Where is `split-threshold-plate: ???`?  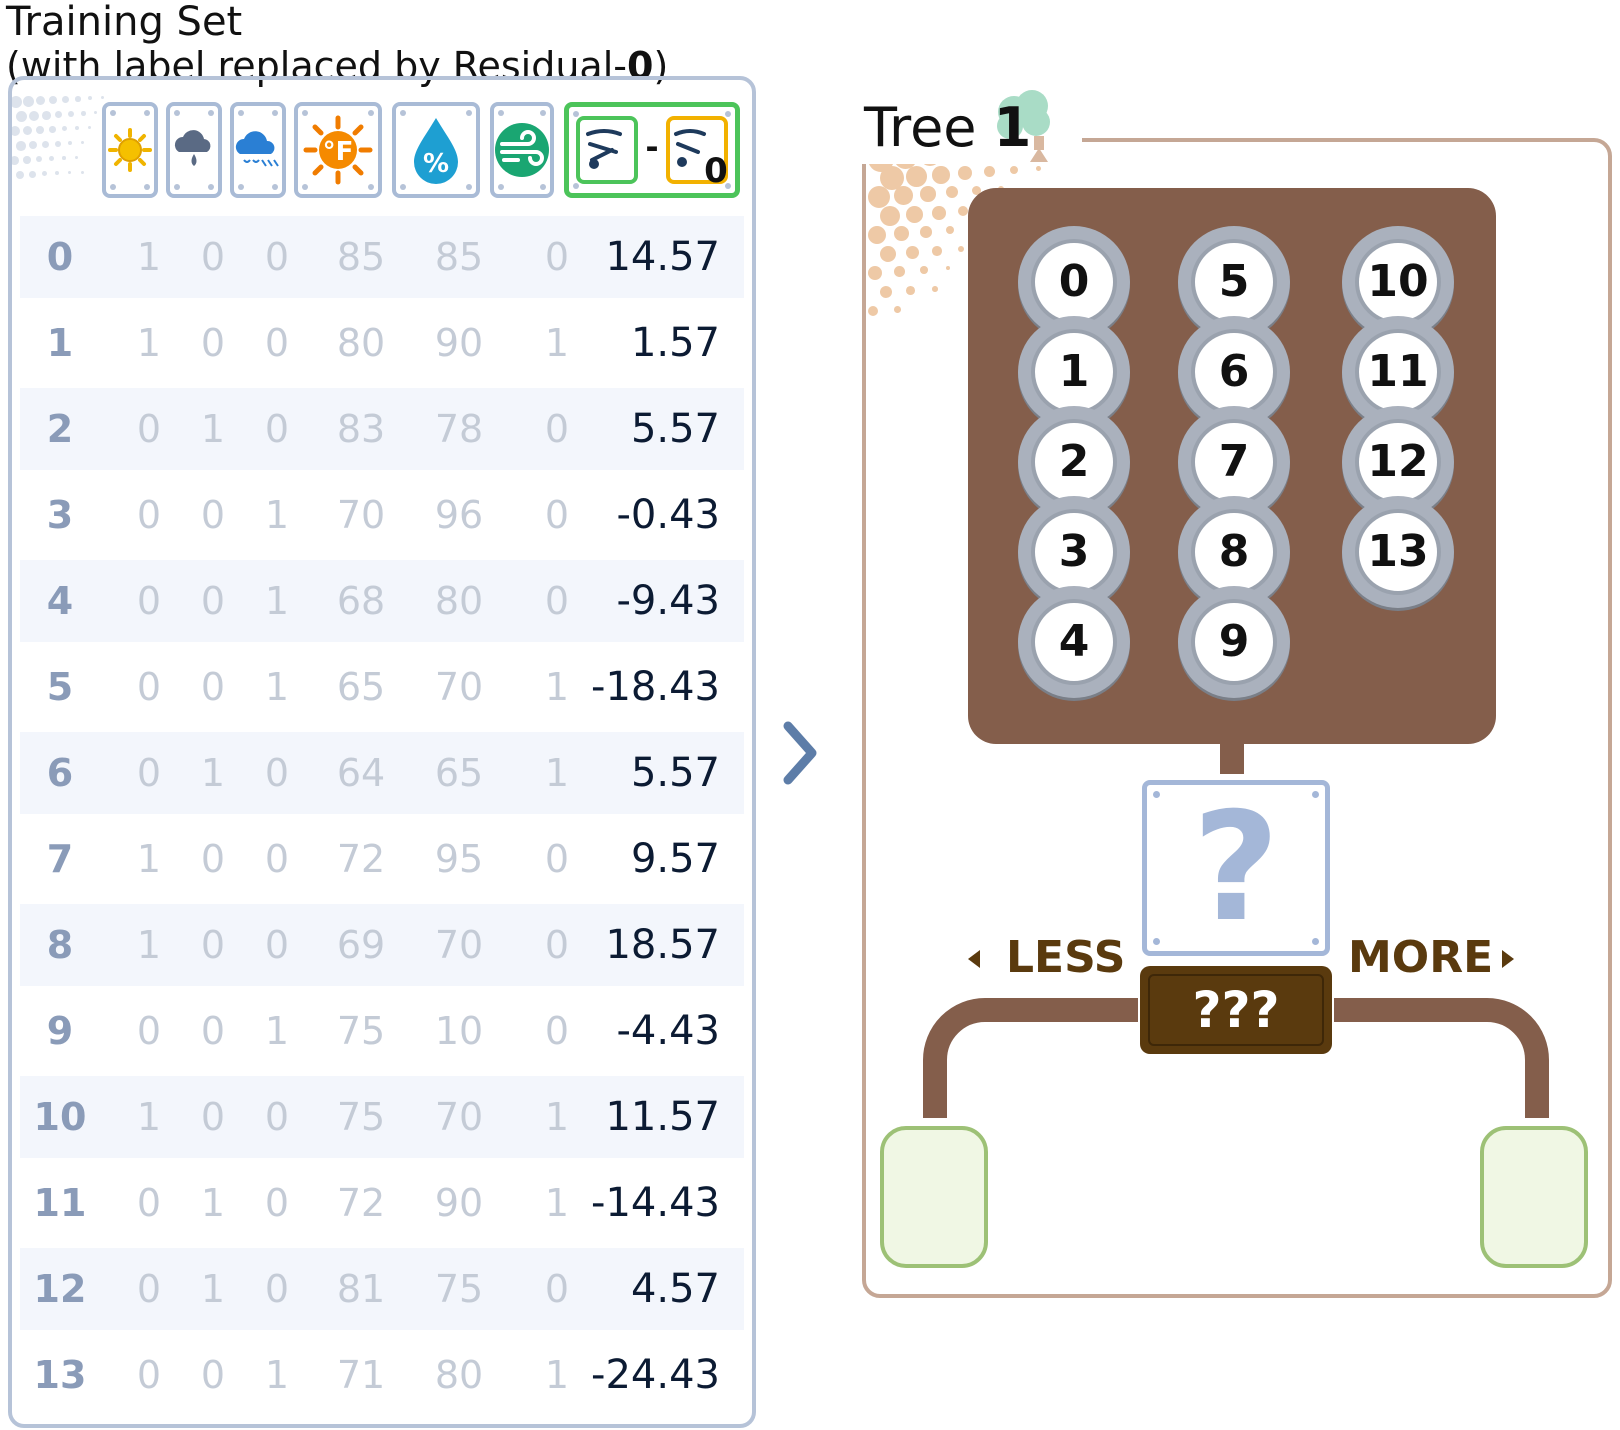
split-threshold-plate: ??? is located at coordinates (1236, 1010).